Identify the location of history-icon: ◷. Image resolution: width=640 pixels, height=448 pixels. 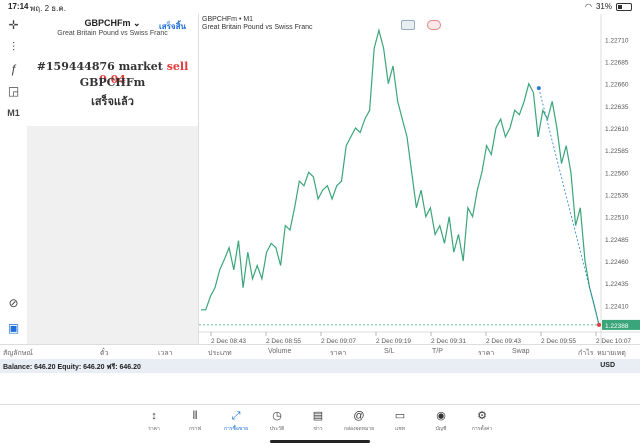
(277, 416).